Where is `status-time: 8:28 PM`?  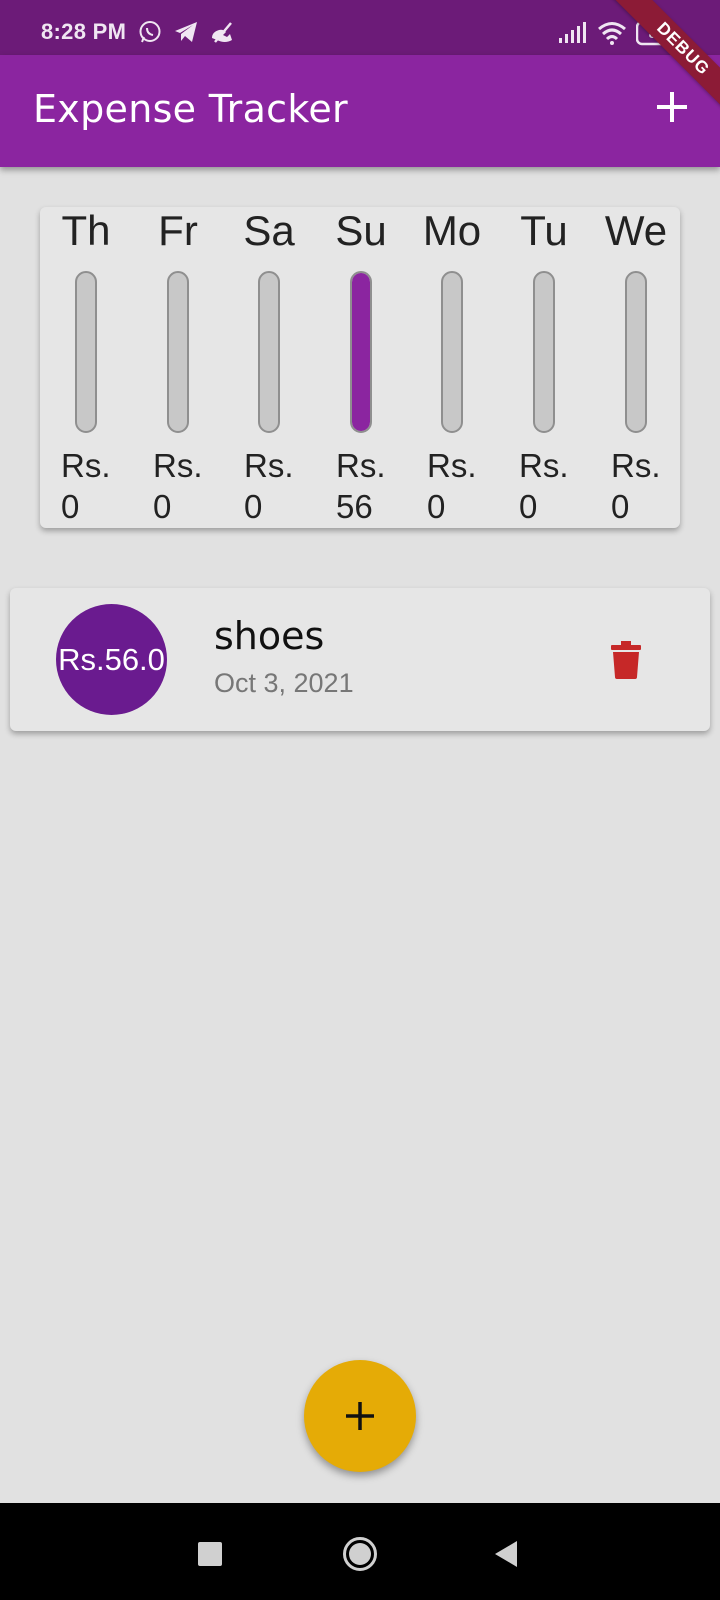
status-time: 8:28 PM is located at coordinates (84, 31).